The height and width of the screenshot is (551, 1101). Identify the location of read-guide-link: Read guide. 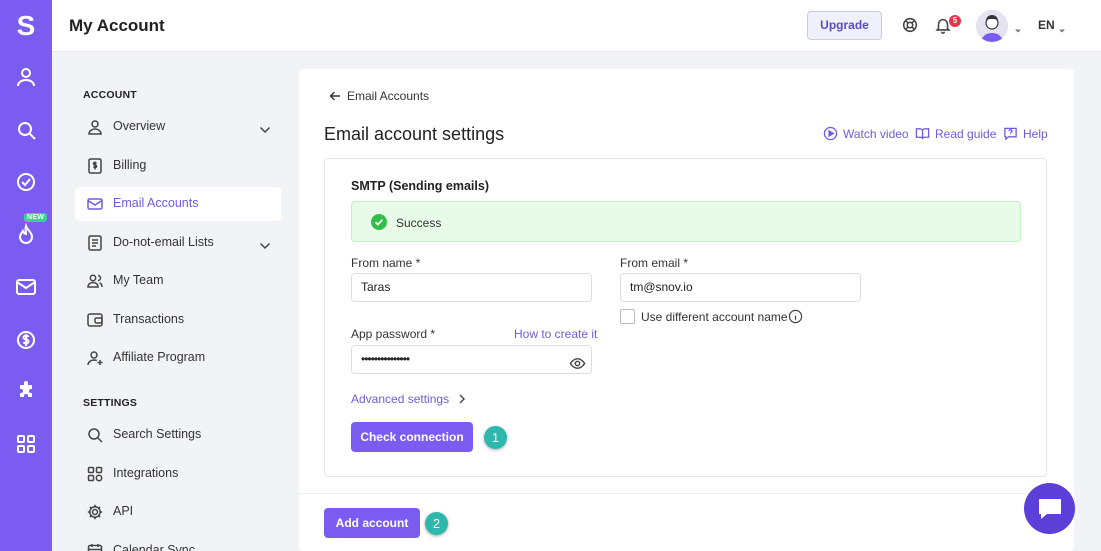
(955, 133).